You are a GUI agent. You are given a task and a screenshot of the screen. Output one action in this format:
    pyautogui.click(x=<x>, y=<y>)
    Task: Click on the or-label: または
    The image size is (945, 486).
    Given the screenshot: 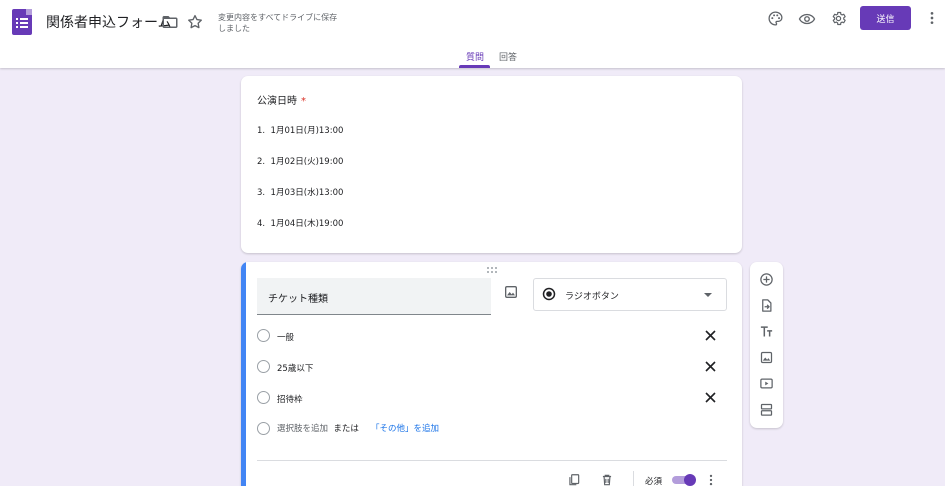 What is the action you would take?
    pyautogui.click(x=346, y=429)
    